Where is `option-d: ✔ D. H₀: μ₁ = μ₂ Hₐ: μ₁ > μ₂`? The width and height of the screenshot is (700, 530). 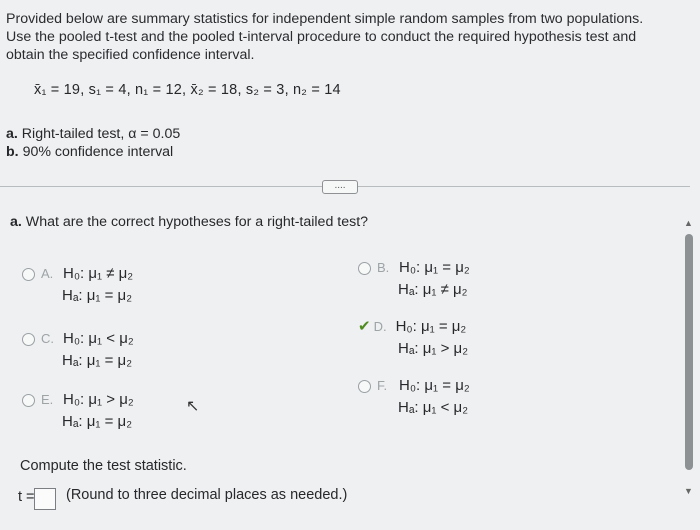
option-d: ✔ D. H₀: μ₁ = μ₂ Hₐ: μ₁ > μ₂ is located at coordinates (413, 338).